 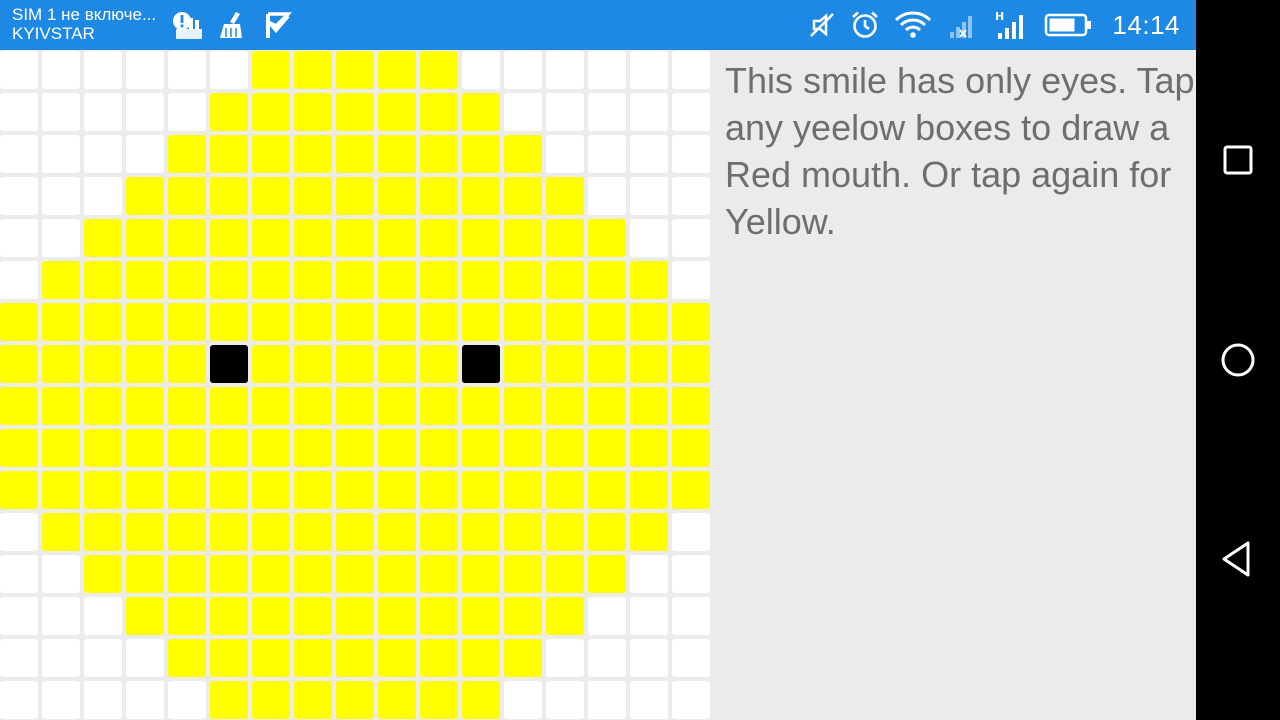 I want to click on back-button, so click(x=1238, y=559).